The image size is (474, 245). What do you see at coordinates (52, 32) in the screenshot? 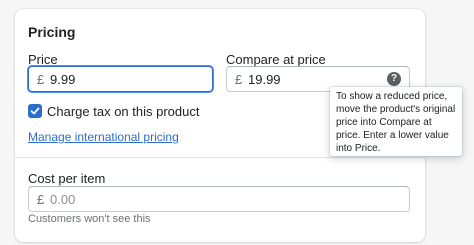
I see `section-title: Pricing` at bounding box center [52, 32].